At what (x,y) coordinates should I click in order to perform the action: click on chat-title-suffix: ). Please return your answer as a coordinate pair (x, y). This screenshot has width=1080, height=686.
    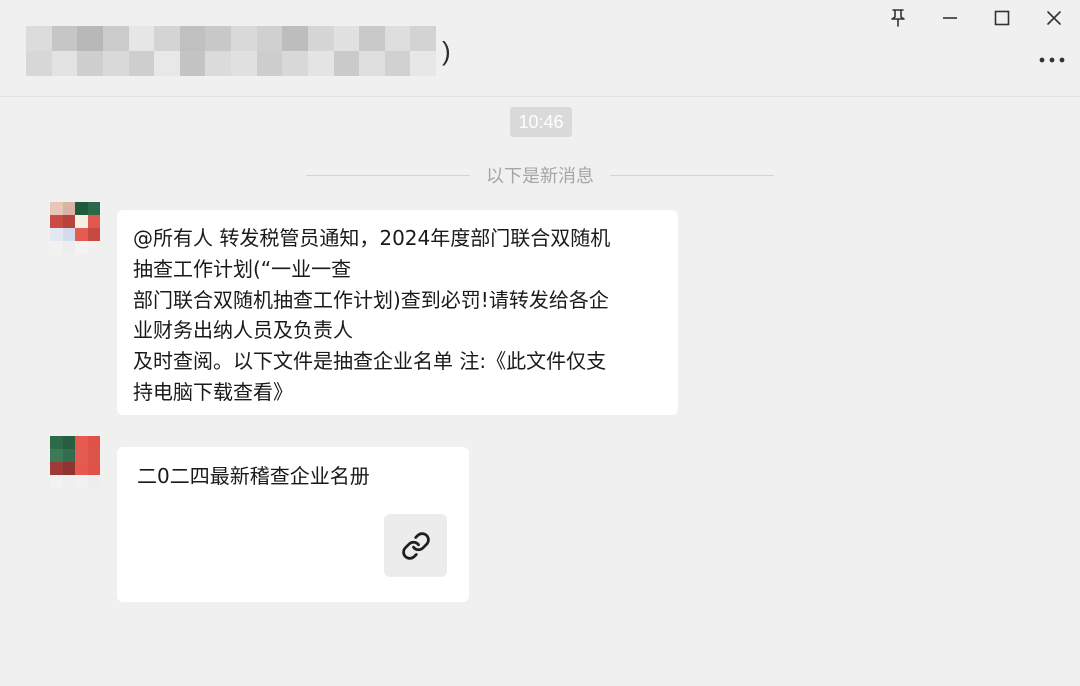
    Looking at the image, I should click on (446, 50).